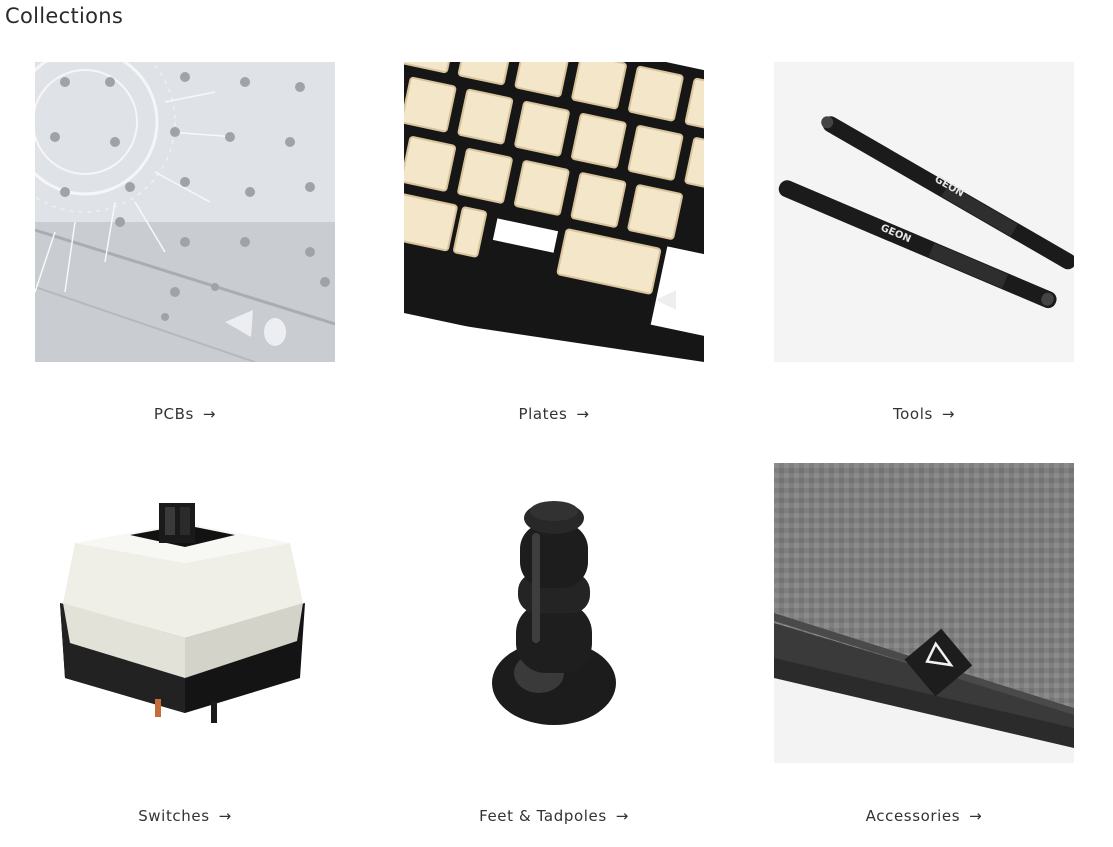 The height and width of the screenshot is (847, 1113). Describe the element at coordinates (554, 613) in the screenshot. I see `rubber-foot-image` at that location.